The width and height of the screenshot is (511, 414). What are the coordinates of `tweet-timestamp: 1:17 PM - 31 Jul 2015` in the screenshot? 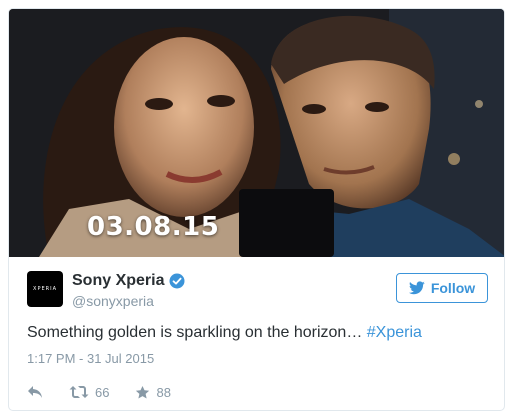 It's located at (90, 358).